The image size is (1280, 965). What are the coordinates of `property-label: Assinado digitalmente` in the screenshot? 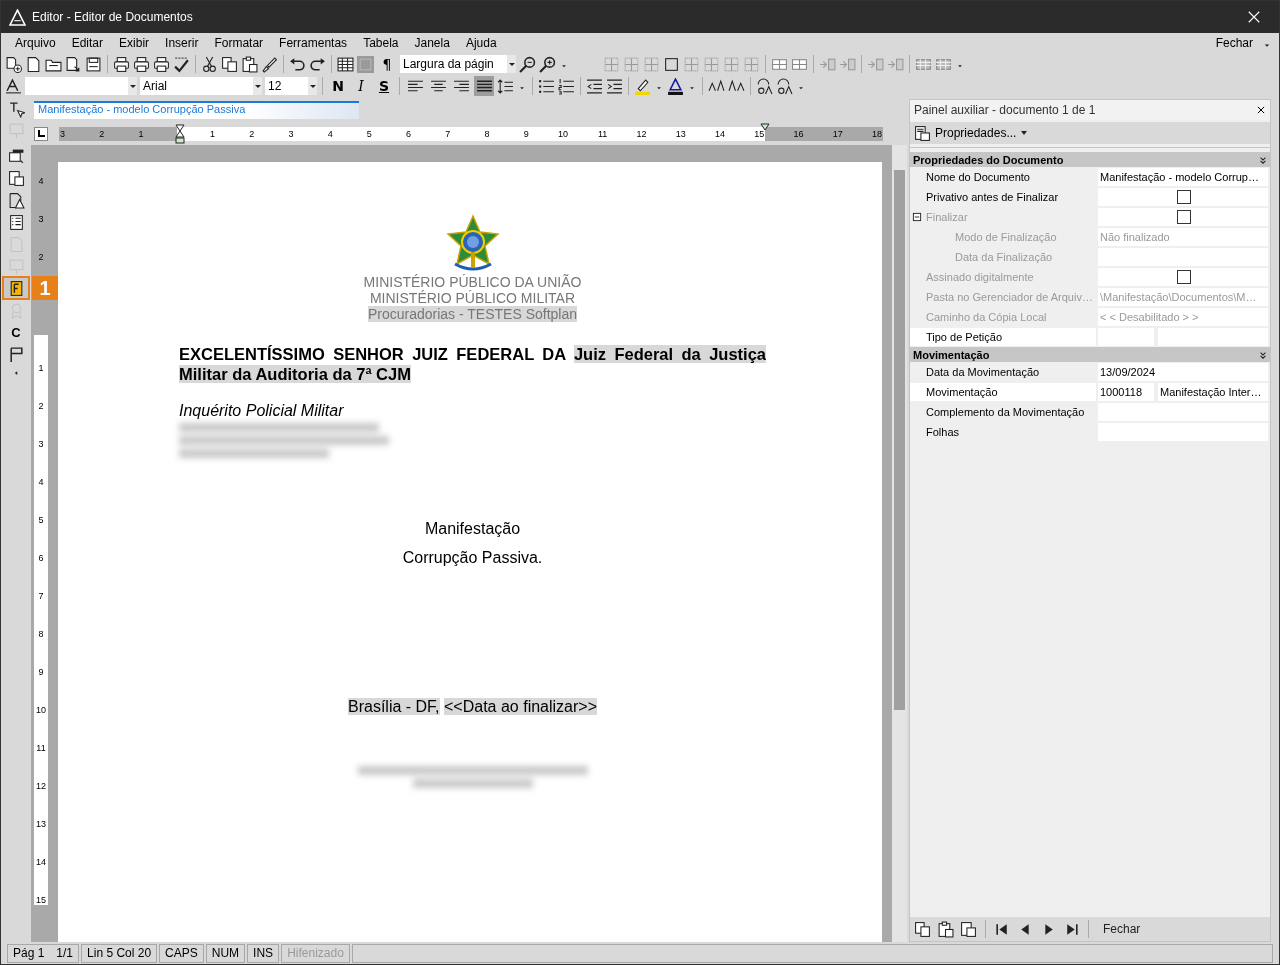 It's located at (980, 277).